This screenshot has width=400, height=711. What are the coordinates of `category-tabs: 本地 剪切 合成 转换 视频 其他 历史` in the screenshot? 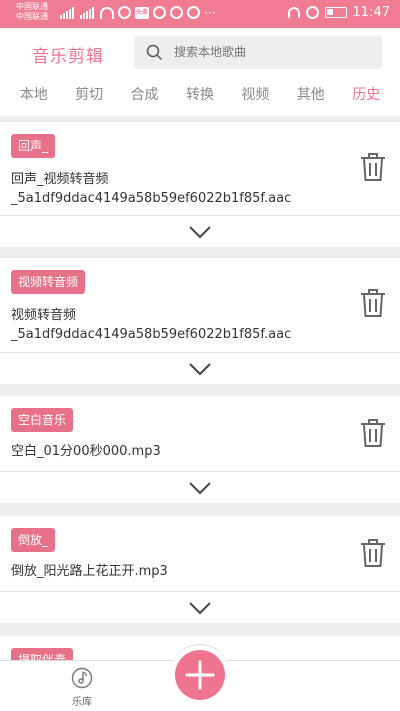 It's located at (200, 98).